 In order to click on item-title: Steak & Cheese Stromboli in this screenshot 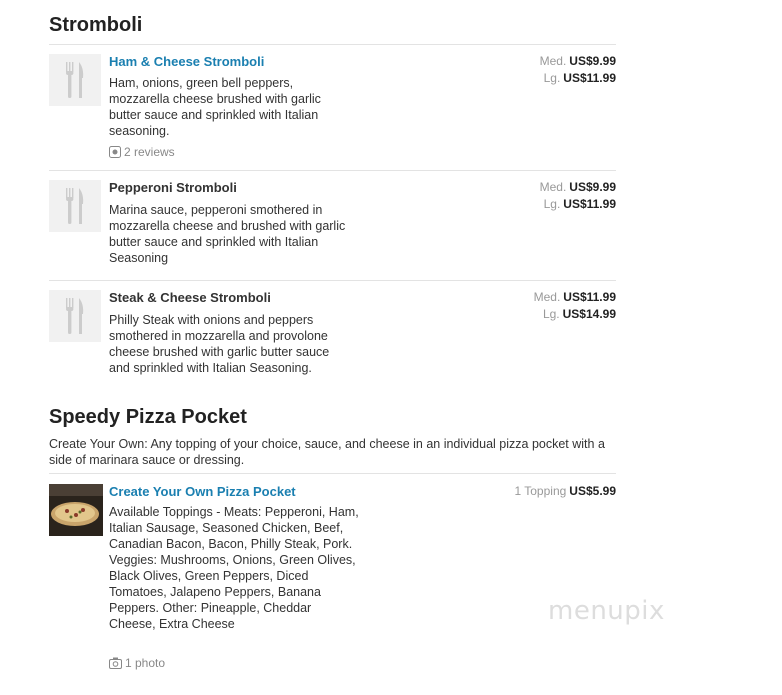, I will do `click(190, 297)`.